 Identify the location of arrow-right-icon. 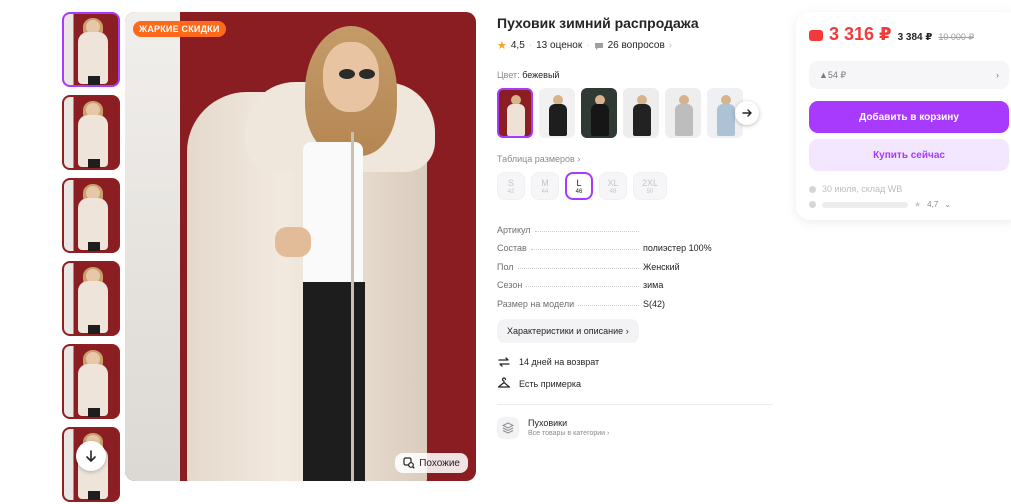
(747, 113).